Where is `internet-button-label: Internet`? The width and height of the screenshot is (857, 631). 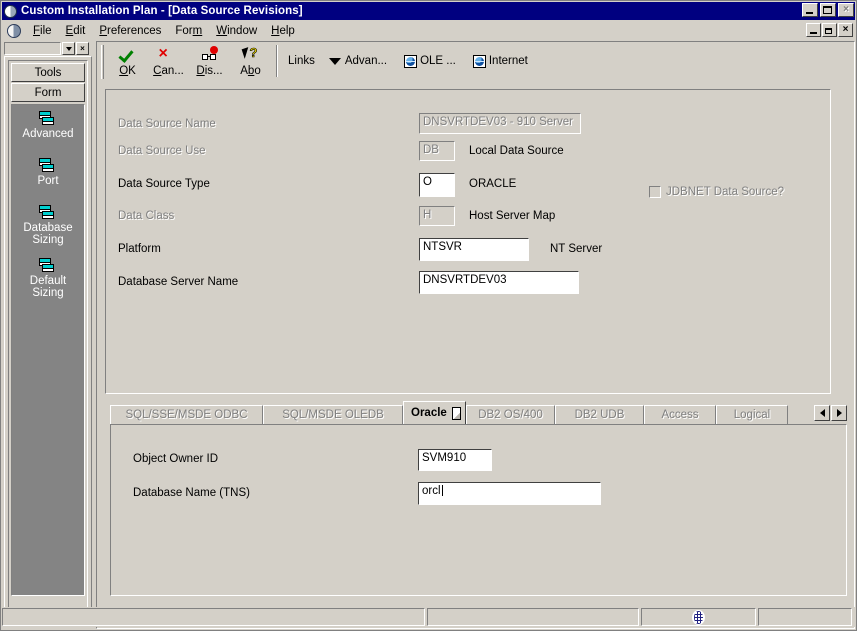 internet-button-label: Internet is located at coordinates (508, 61).